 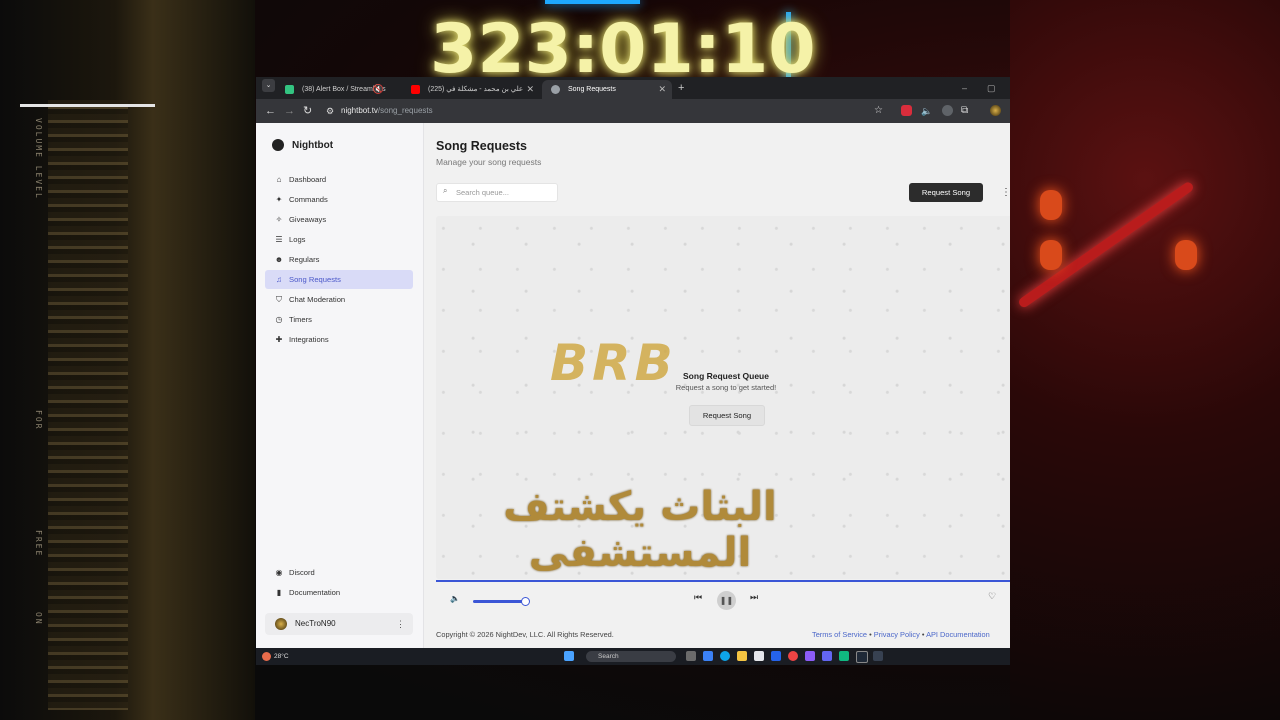 What do you see at coordinates (607, 89) in the screenshot?
I see `tab-song-requests: Song Requests ✕` at bounding box center [607, 89].